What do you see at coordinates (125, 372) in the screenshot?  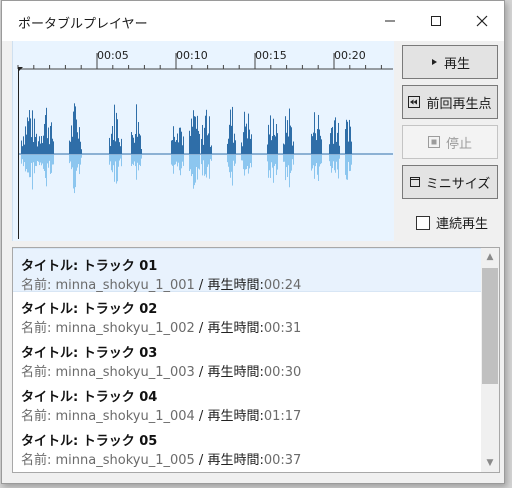 I see `track-file-name: minna_shokyu_1_003` at bounding box center [125, 372].